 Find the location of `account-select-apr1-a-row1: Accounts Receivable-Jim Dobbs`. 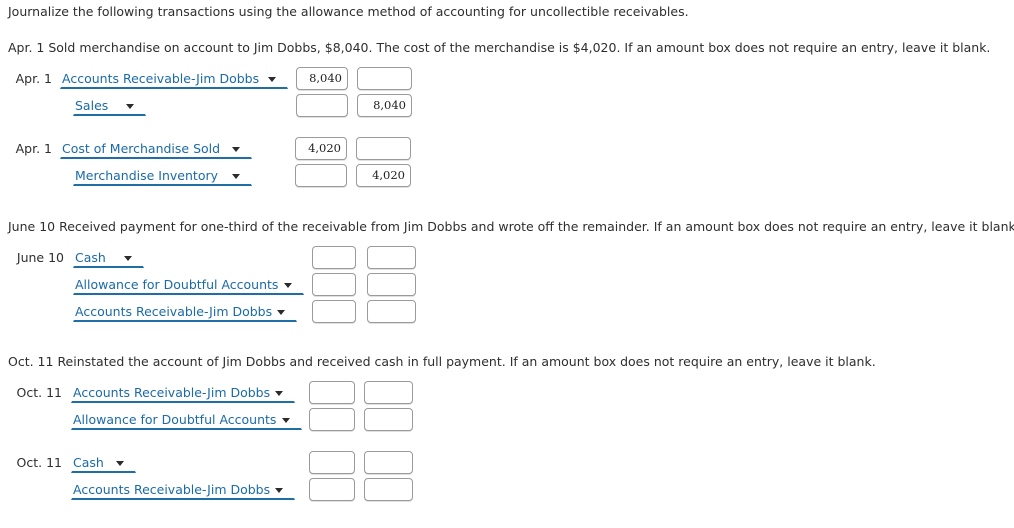

account-select-apr1-a-row1: Accounts Receivable-Jim Dobbs is located at coordinates (174, 79).